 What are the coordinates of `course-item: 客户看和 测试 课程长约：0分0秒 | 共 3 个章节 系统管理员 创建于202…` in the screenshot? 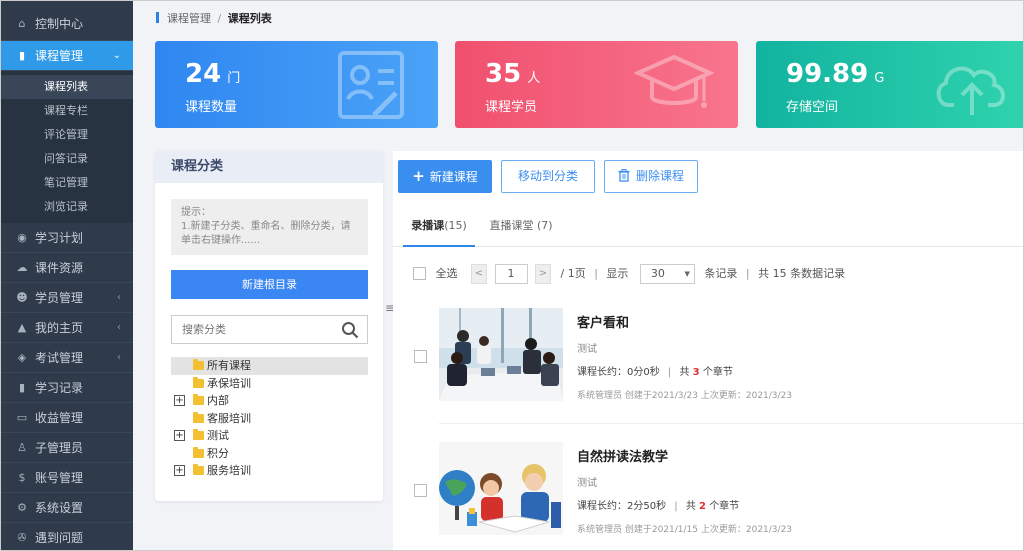 It's located at (708, 370).